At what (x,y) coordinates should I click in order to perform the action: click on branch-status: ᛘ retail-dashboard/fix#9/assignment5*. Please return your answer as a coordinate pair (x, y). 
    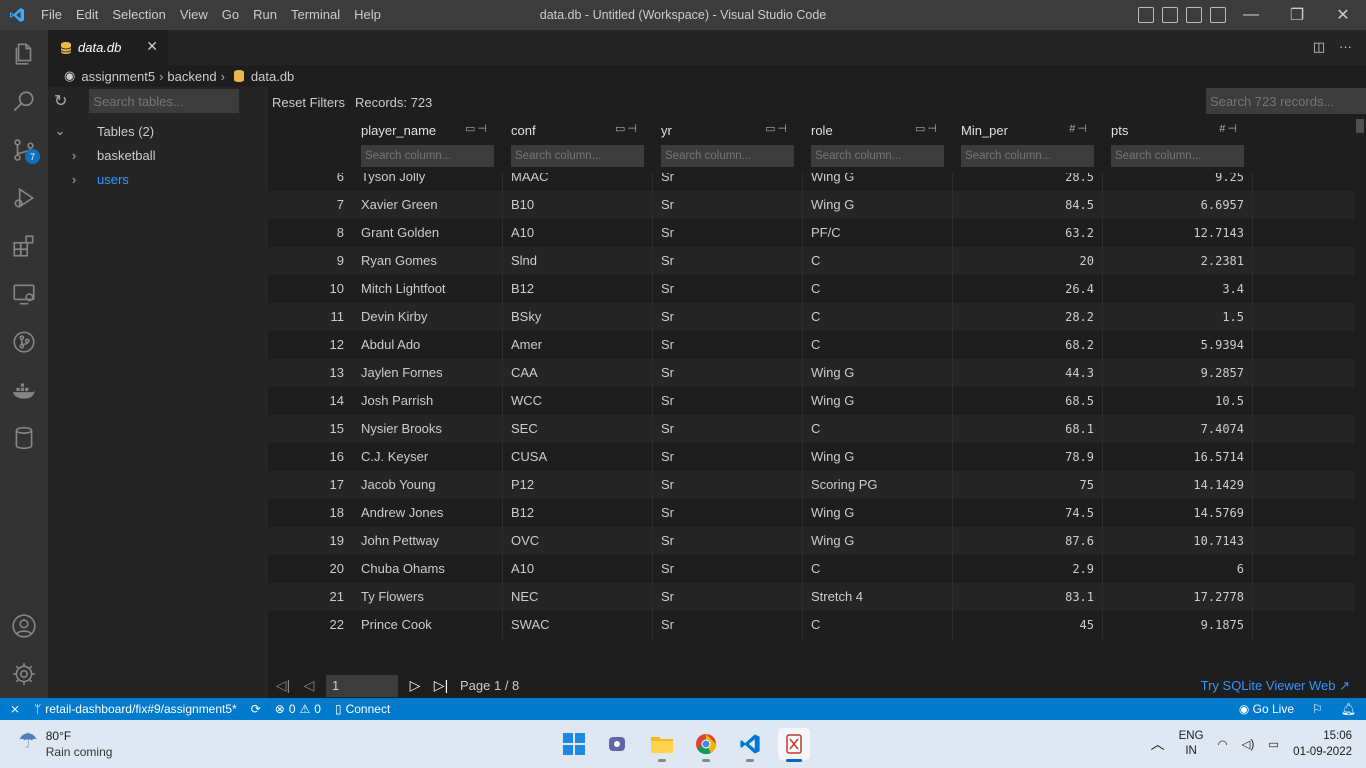
    Looking at the image, I should click on (135, 709).